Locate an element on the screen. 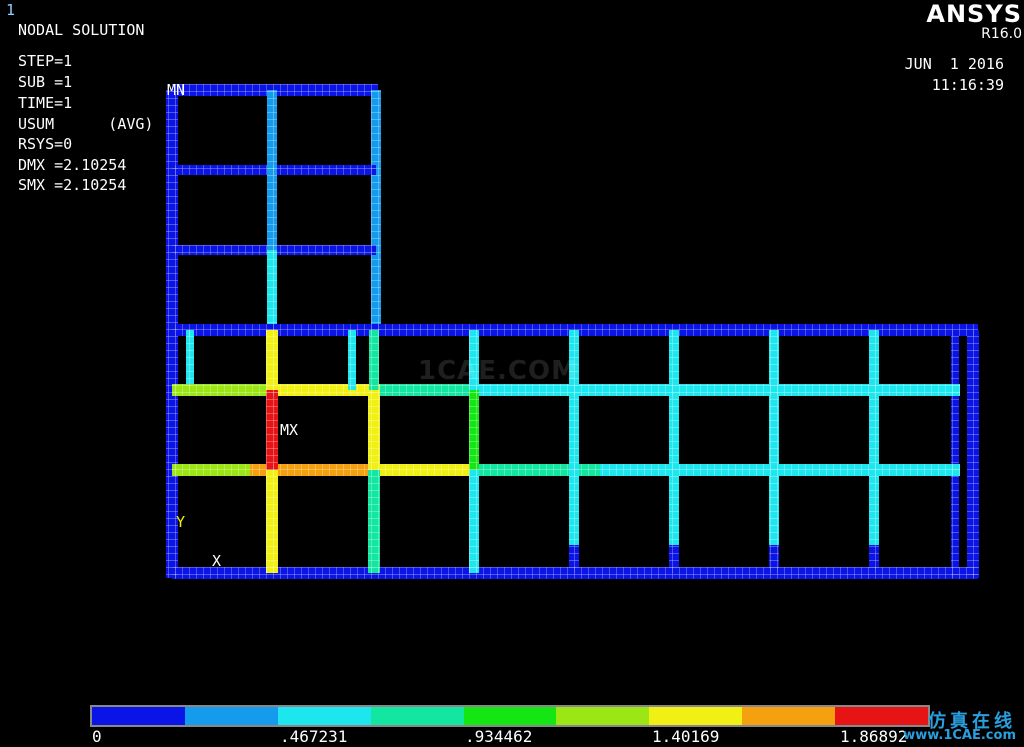 This screenshot has height=747, width=1024. max-marker: MX is located at coordinates (289, 430).